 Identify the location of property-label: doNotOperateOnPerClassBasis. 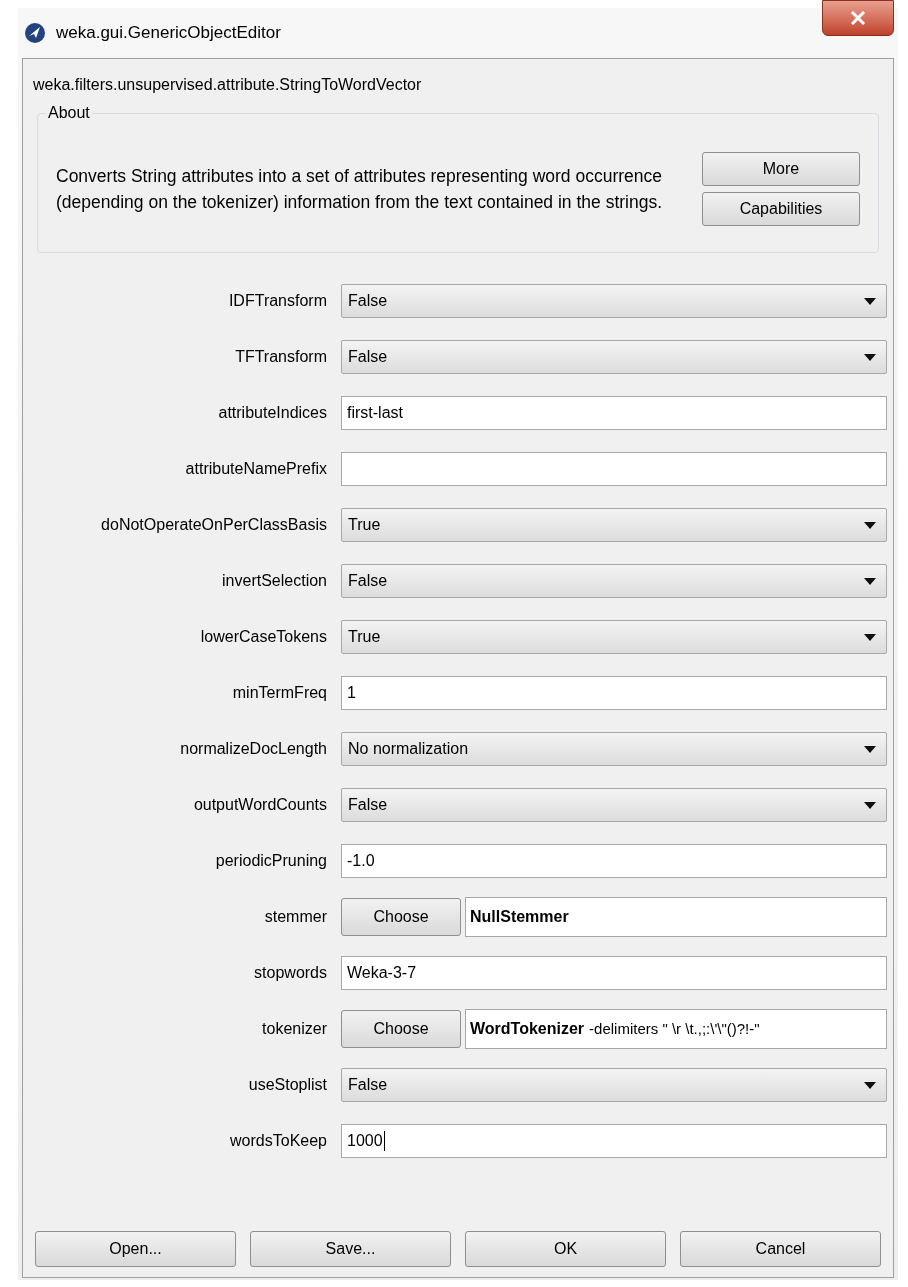
(214, 525).